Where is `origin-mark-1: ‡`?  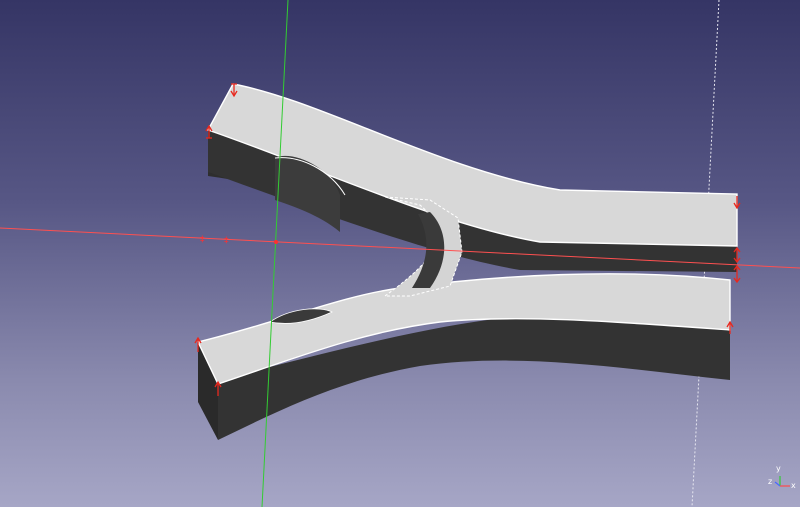 origin-mark-1: ‡ is located at coordinates (202, 240).